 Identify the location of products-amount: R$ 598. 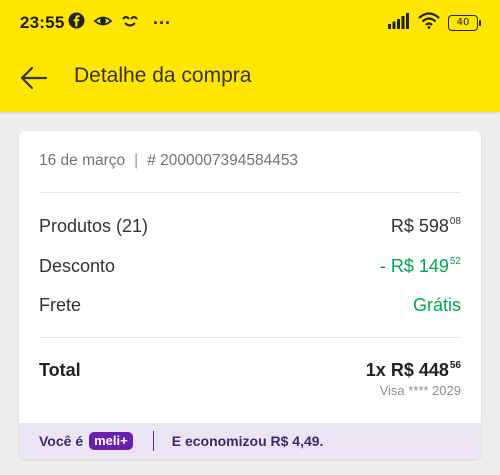
(419, 226).